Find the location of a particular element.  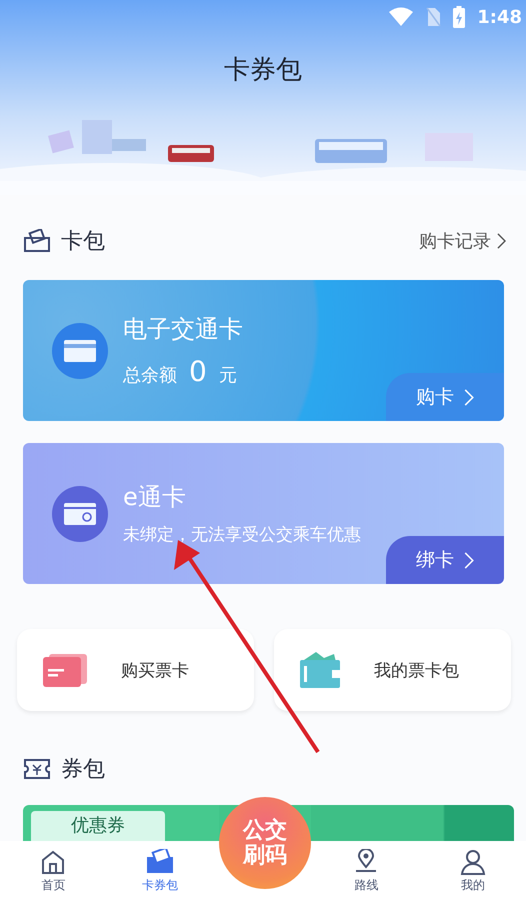

status-time: 1:48 is located at coordinates (499, 17).